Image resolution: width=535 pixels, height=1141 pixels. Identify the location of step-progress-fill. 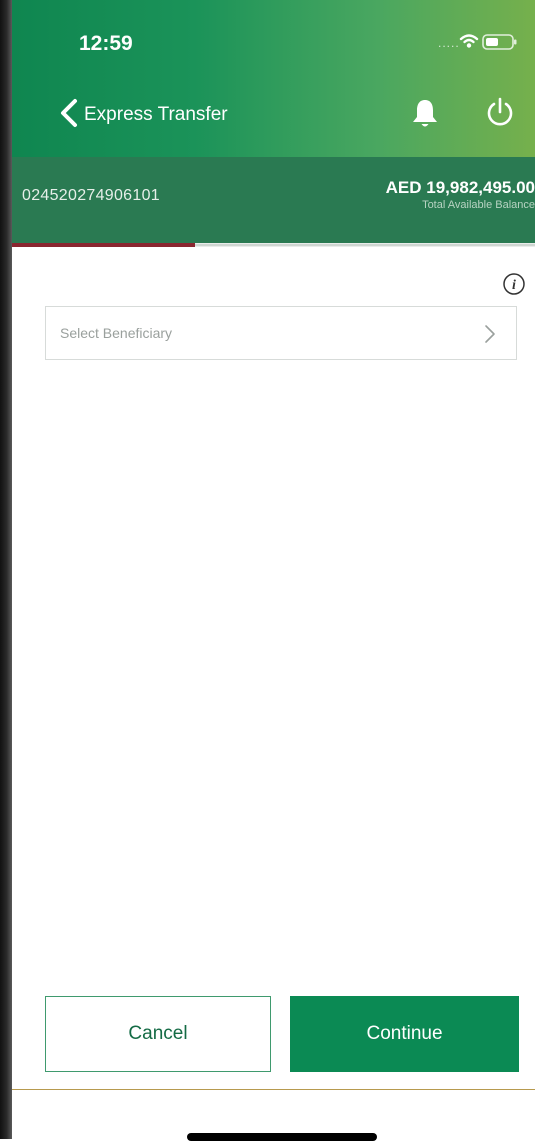
(103, 245).